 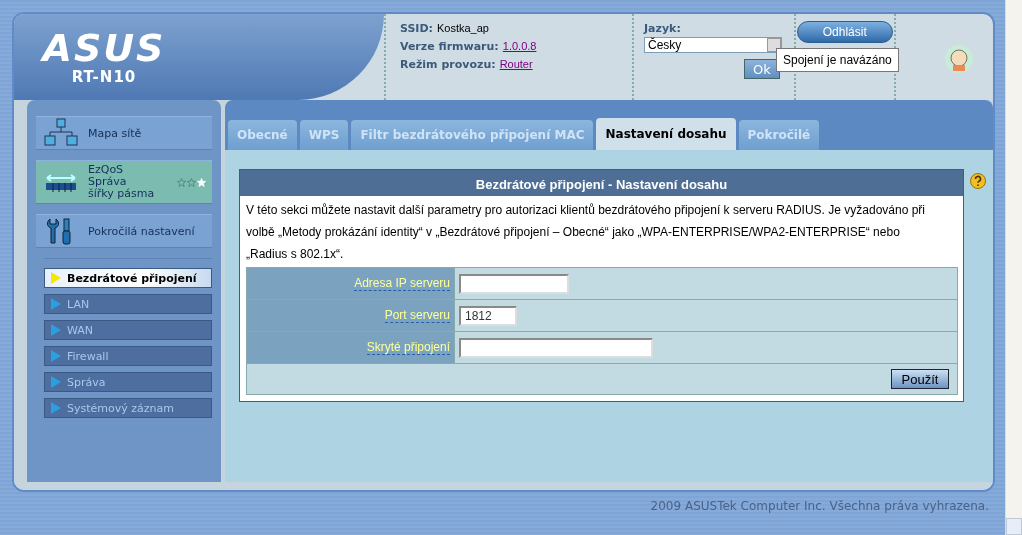 What do you see at coordinates (201, 182) in the screenshot?
I see `star-icon` at bounding box center [201, 182].